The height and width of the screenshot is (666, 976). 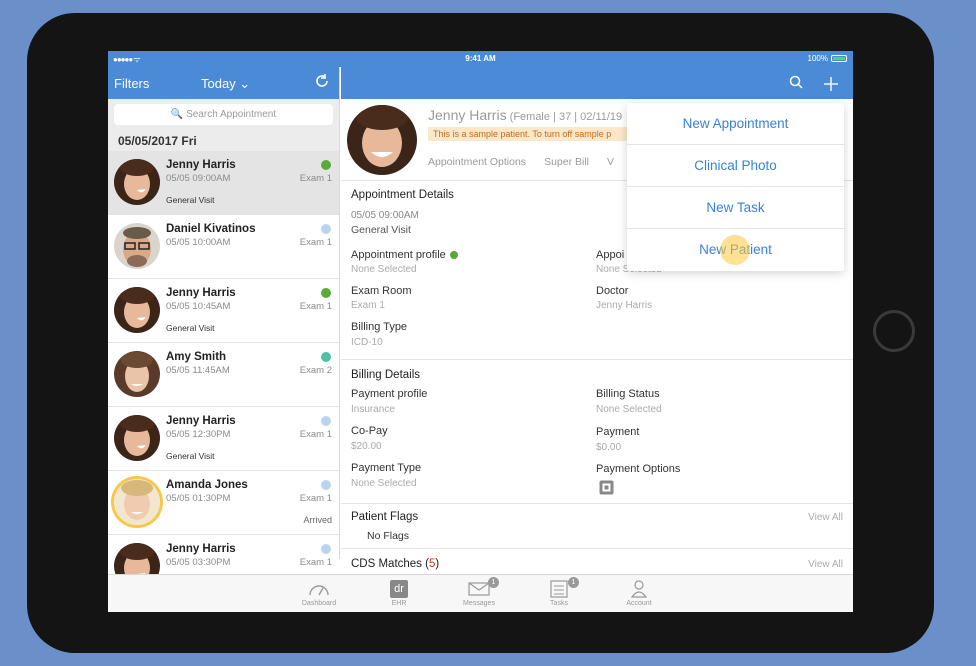 What do you see at coordinates (388, 536) in the screenshot?
I see `patient-flags-value: No Flags` at bounding box center [388, 536].